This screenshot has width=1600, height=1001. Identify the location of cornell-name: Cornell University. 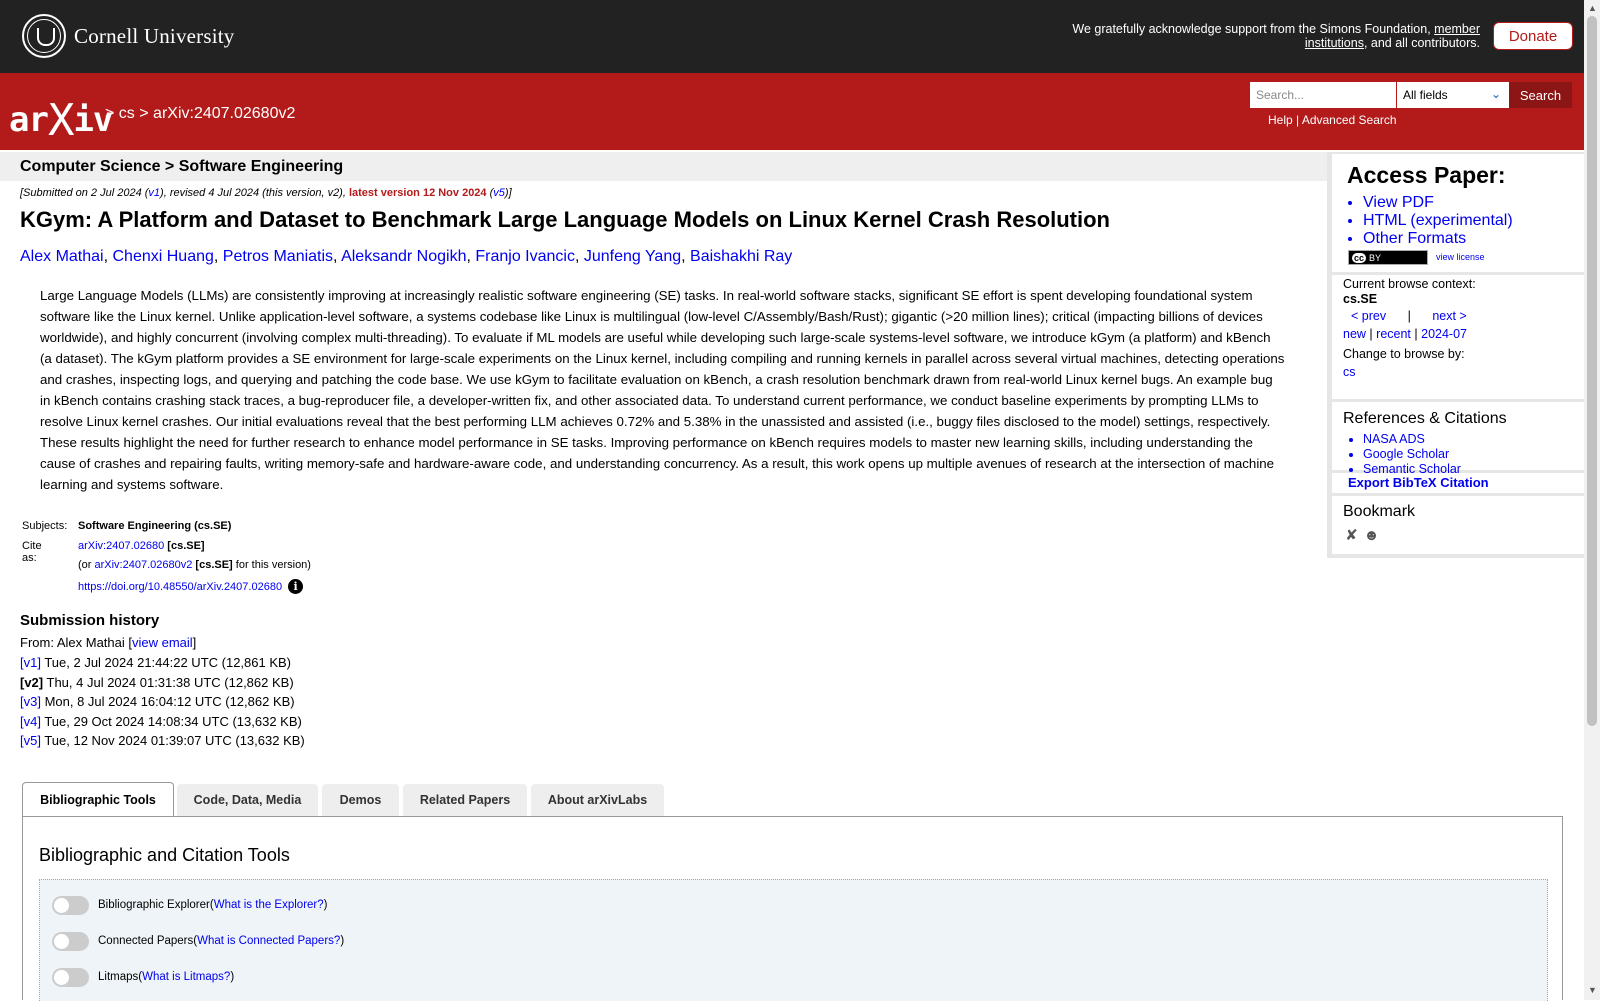
(154, 35).